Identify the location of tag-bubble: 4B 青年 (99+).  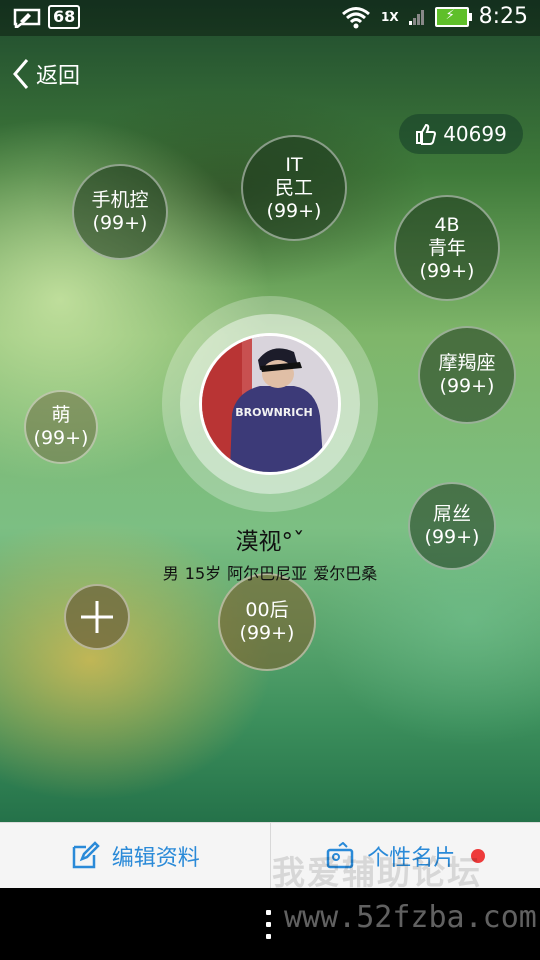
(447, 248).